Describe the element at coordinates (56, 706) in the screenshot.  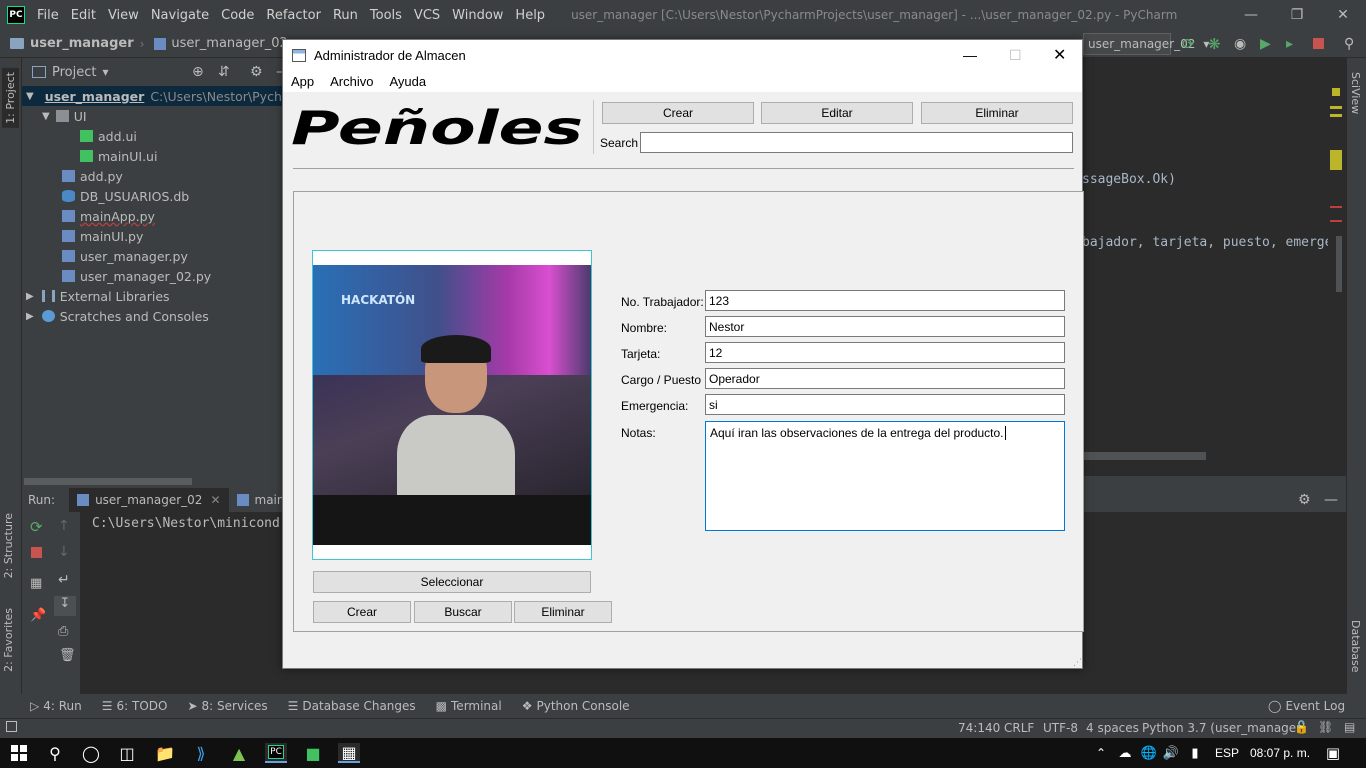
I see `tool-run: ▷ 4: Run` at that location.